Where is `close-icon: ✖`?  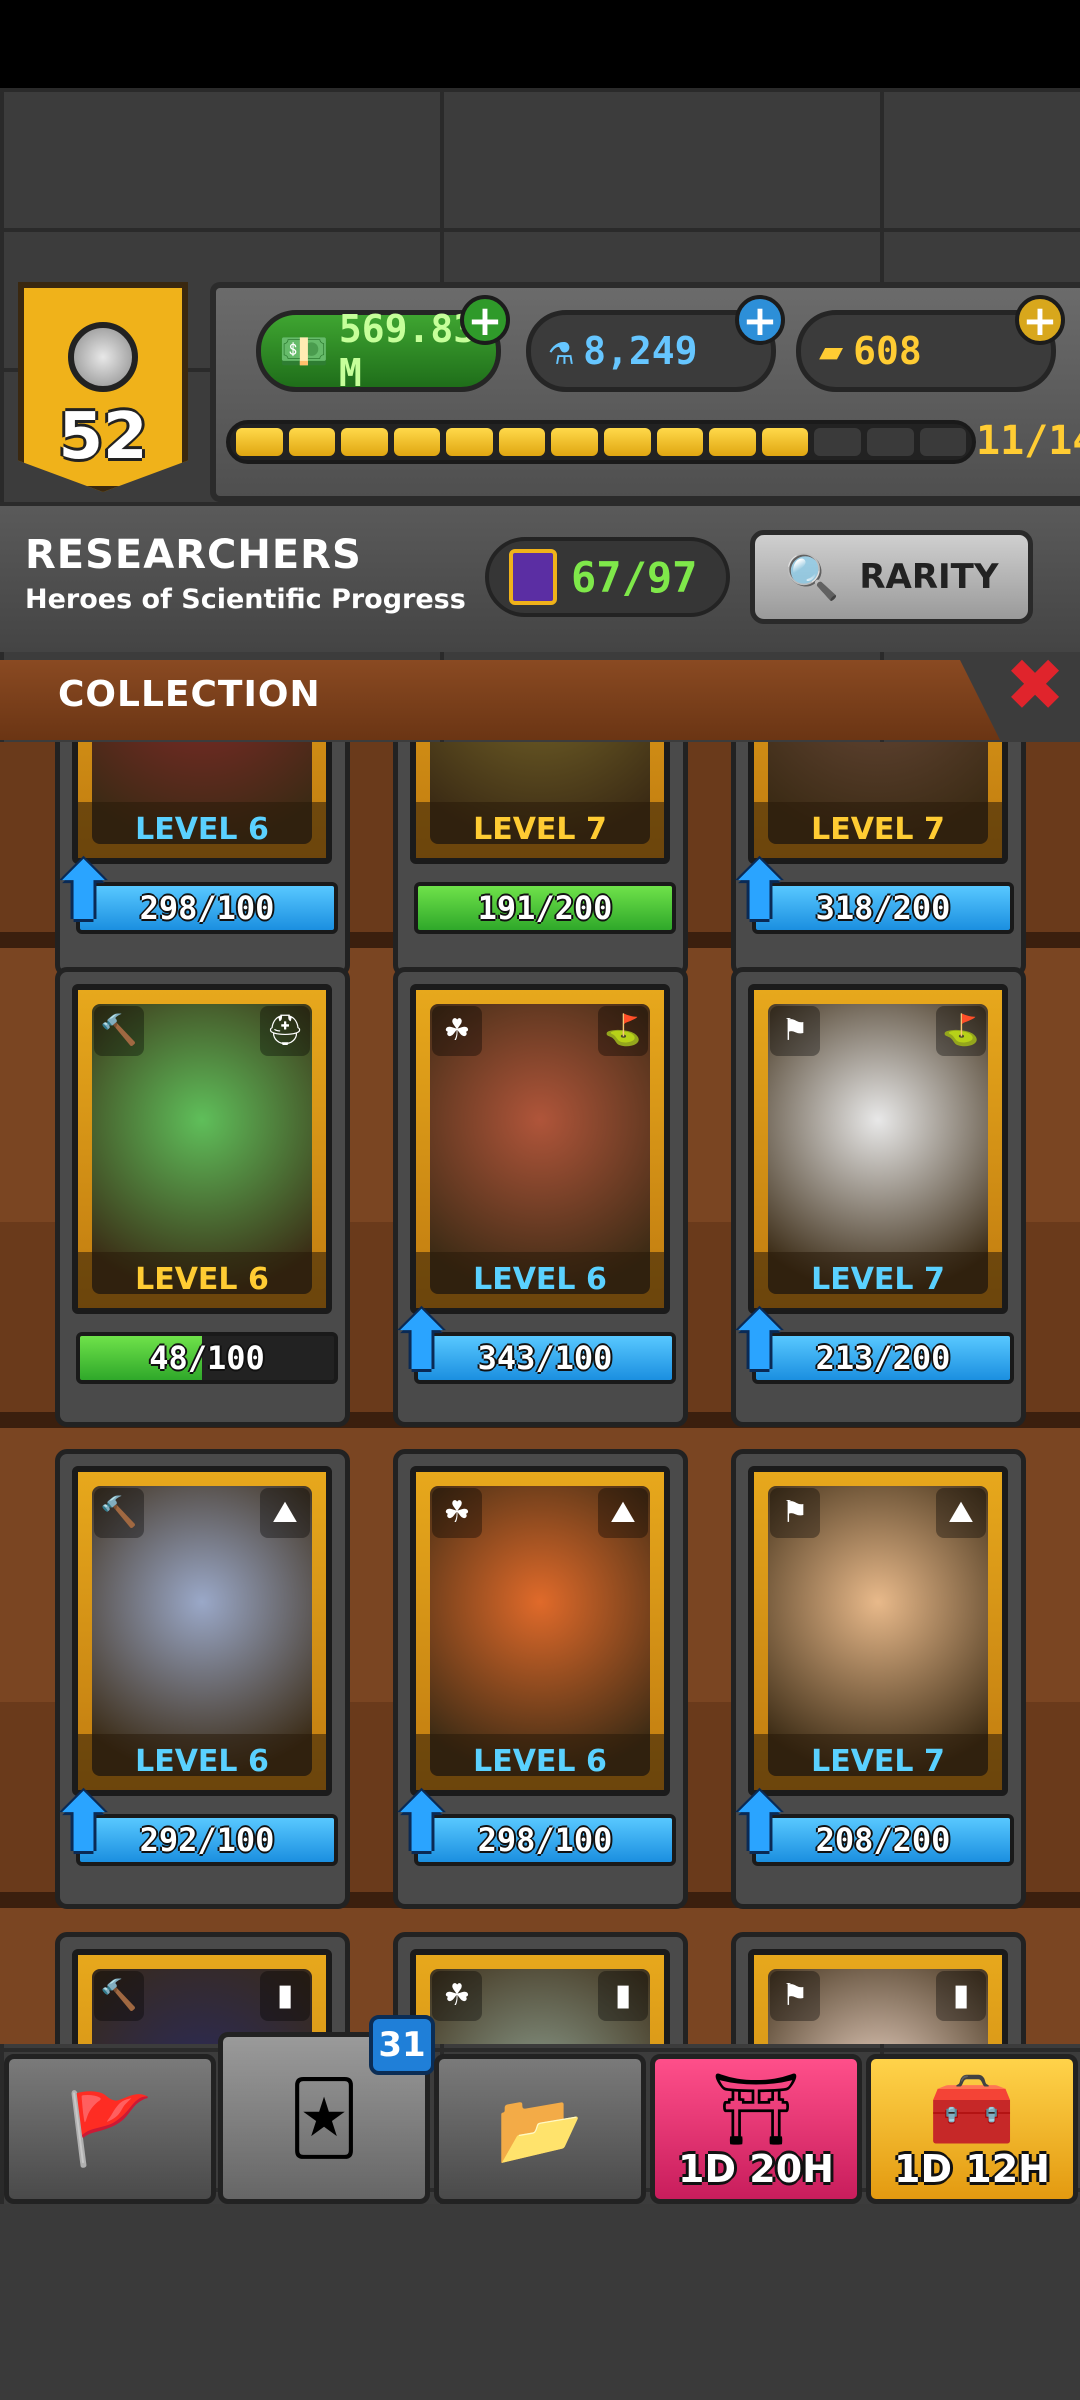
close-icon: ✖ is located at coordinates (1035, 685).